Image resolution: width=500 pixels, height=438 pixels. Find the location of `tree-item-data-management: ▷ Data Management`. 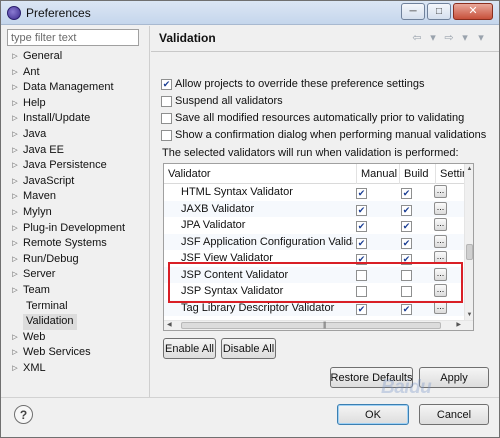

tree-item-data-management: ▷ Data Management is located at coordinates (77, 88).